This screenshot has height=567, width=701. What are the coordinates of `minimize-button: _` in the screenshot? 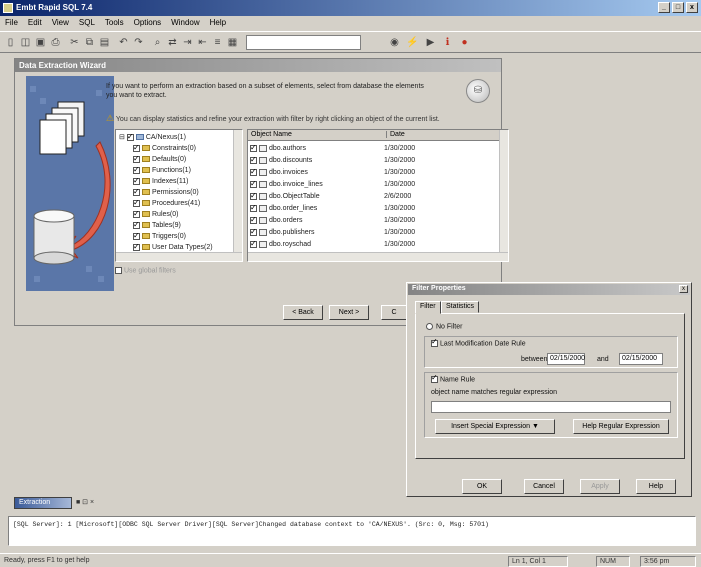 It's located at (664, 7).